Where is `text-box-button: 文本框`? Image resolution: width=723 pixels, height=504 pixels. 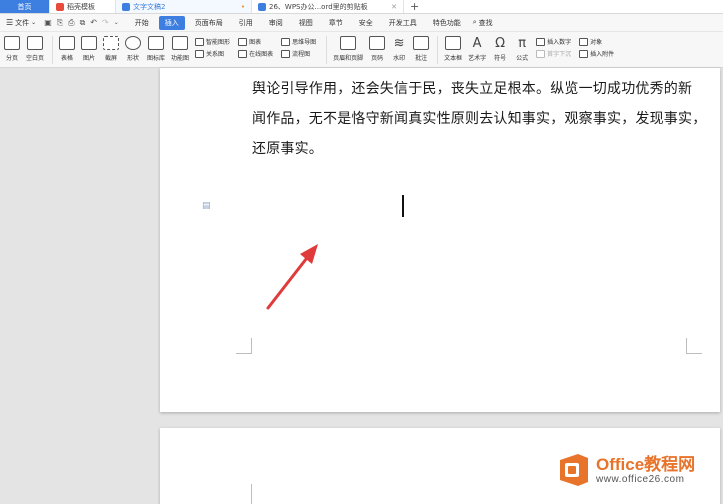 text-box-button: 文本框 is located at coordinates (453, 49).